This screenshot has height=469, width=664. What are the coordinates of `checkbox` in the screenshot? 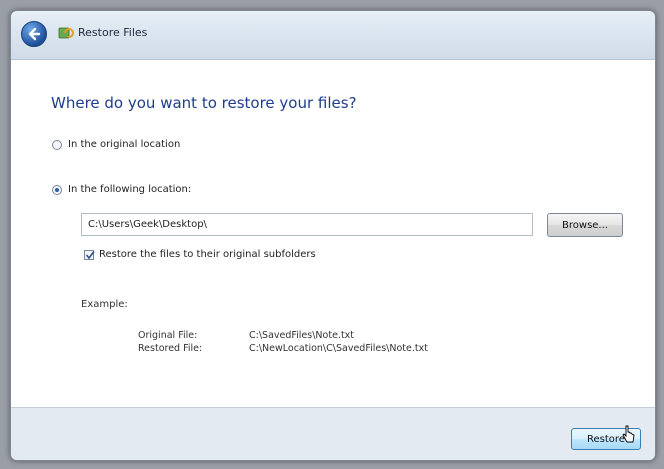 It's located at (89, 254).